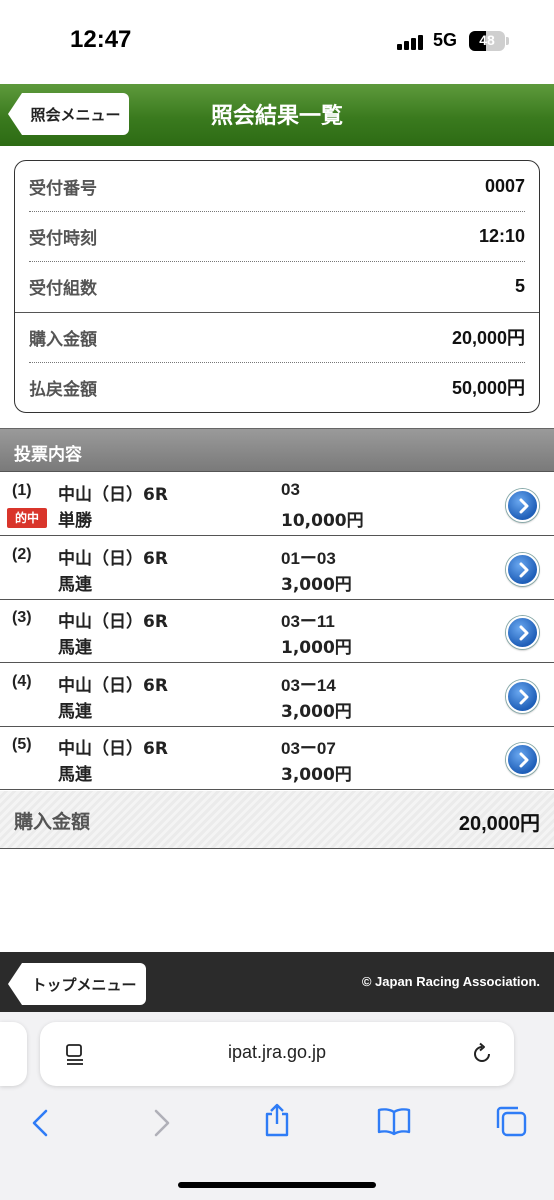 This screenshot has height=1200, width=554. Describe the element at coordinates (277, 236) in the screenshot. I see `summary-row-receipt-time: 受付時刻 12:10` at that location.